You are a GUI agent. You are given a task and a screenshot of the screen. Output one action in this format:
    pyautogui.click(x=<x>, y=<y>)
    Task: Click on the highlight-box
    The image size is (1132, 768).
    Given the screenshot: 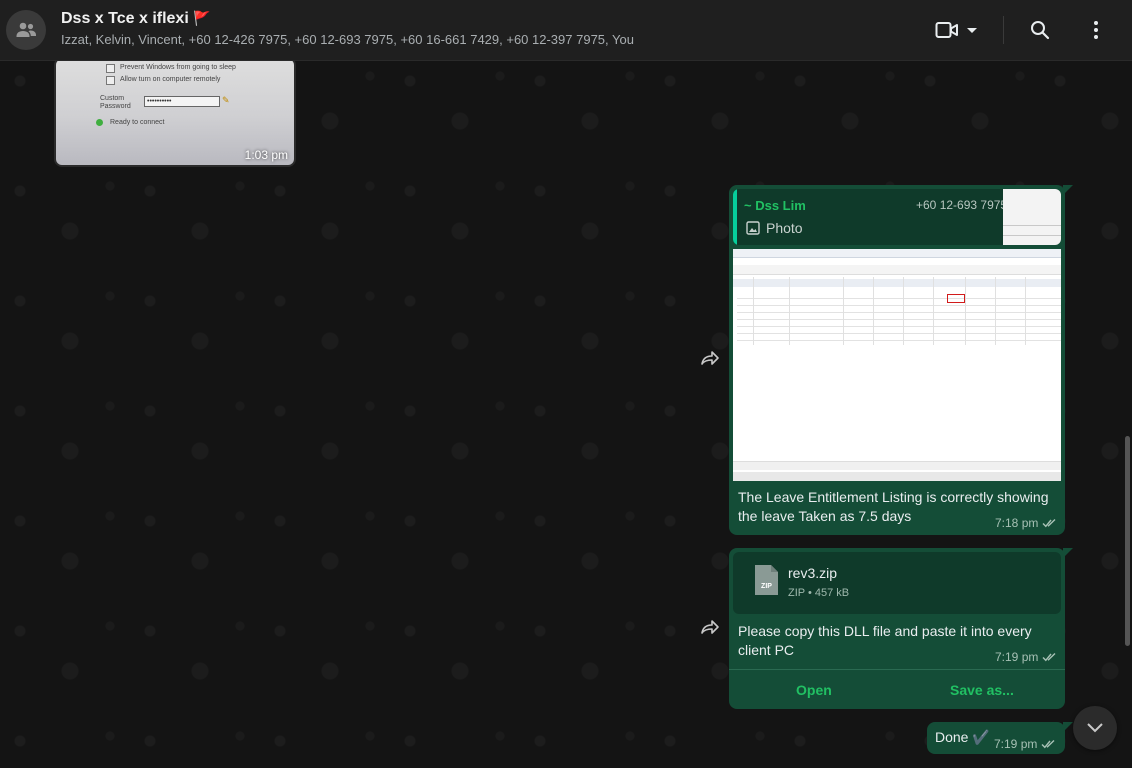 What is the action you would take?
    pyautogui.click(x=956, y=298)
    